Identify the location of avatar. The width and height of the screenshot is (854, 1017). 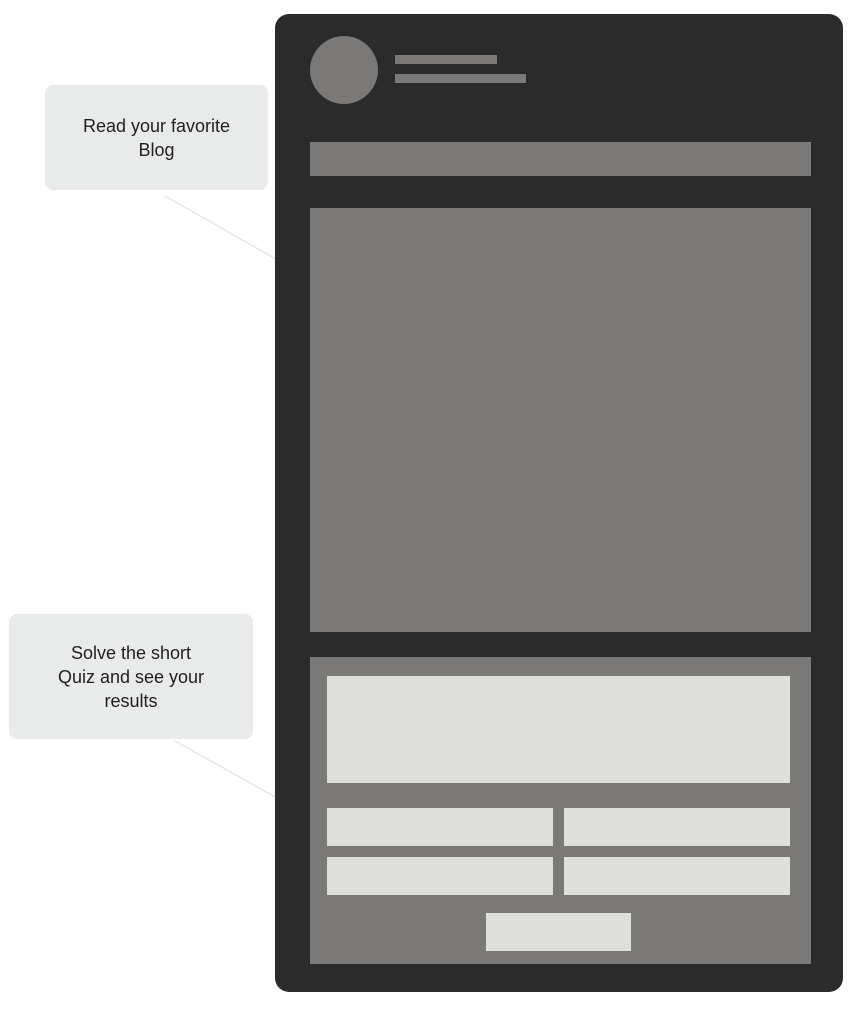
(344, 70).